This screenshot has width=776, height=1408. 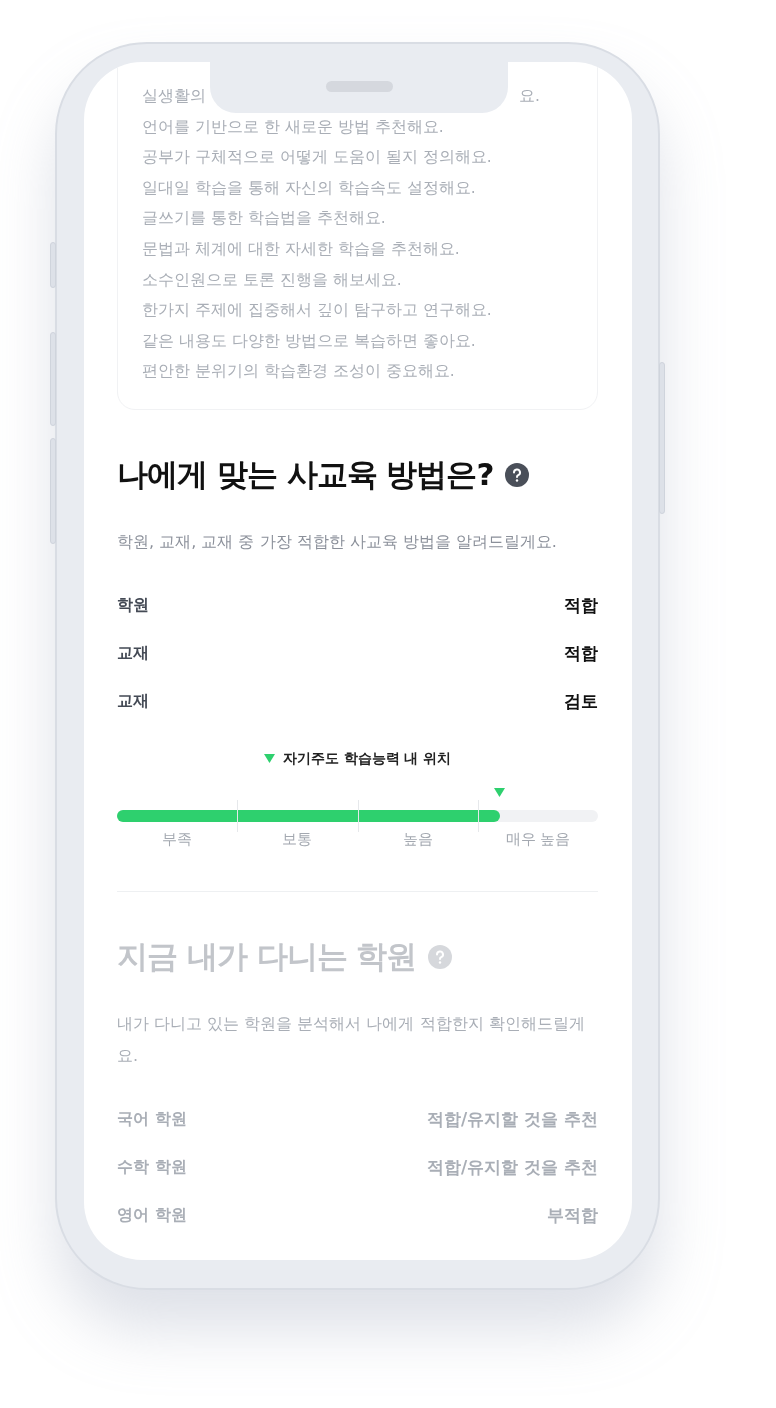 What do you see at coordinates (264, 219) in the screenshot?
I see `tip-text: 글쓰기를 통한 학습법을 추천해요.` at bounding box center [264, 219].